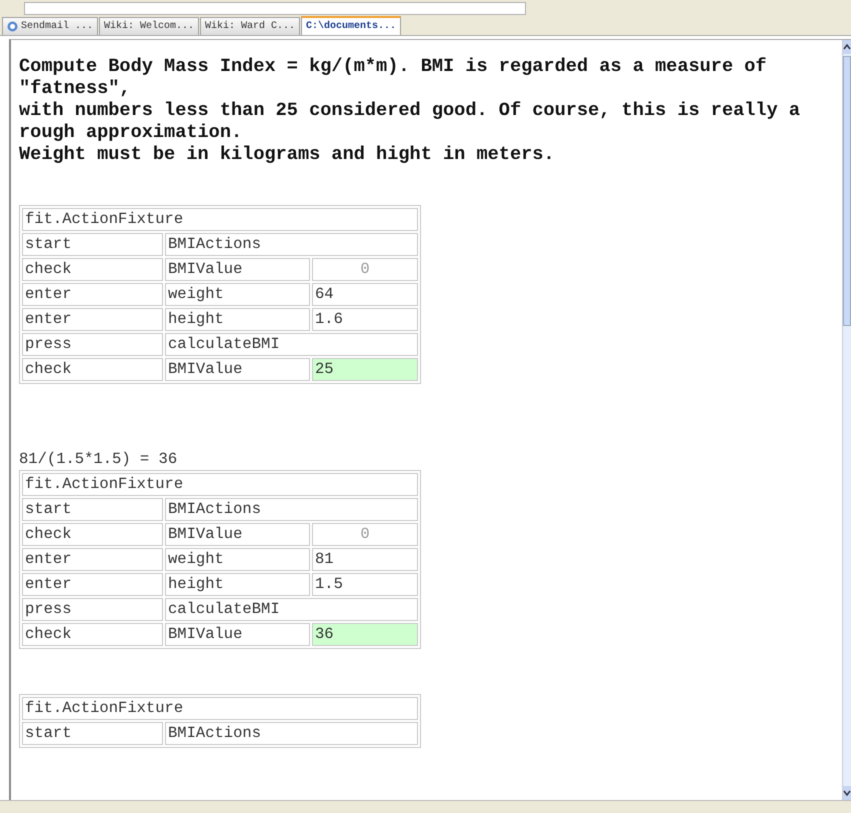 This screenshot has height=813, width=851. What do you see at coordinates (365, 294) in the screenshot?
I see `table-cell: 64` at bounding box center [365, 294].